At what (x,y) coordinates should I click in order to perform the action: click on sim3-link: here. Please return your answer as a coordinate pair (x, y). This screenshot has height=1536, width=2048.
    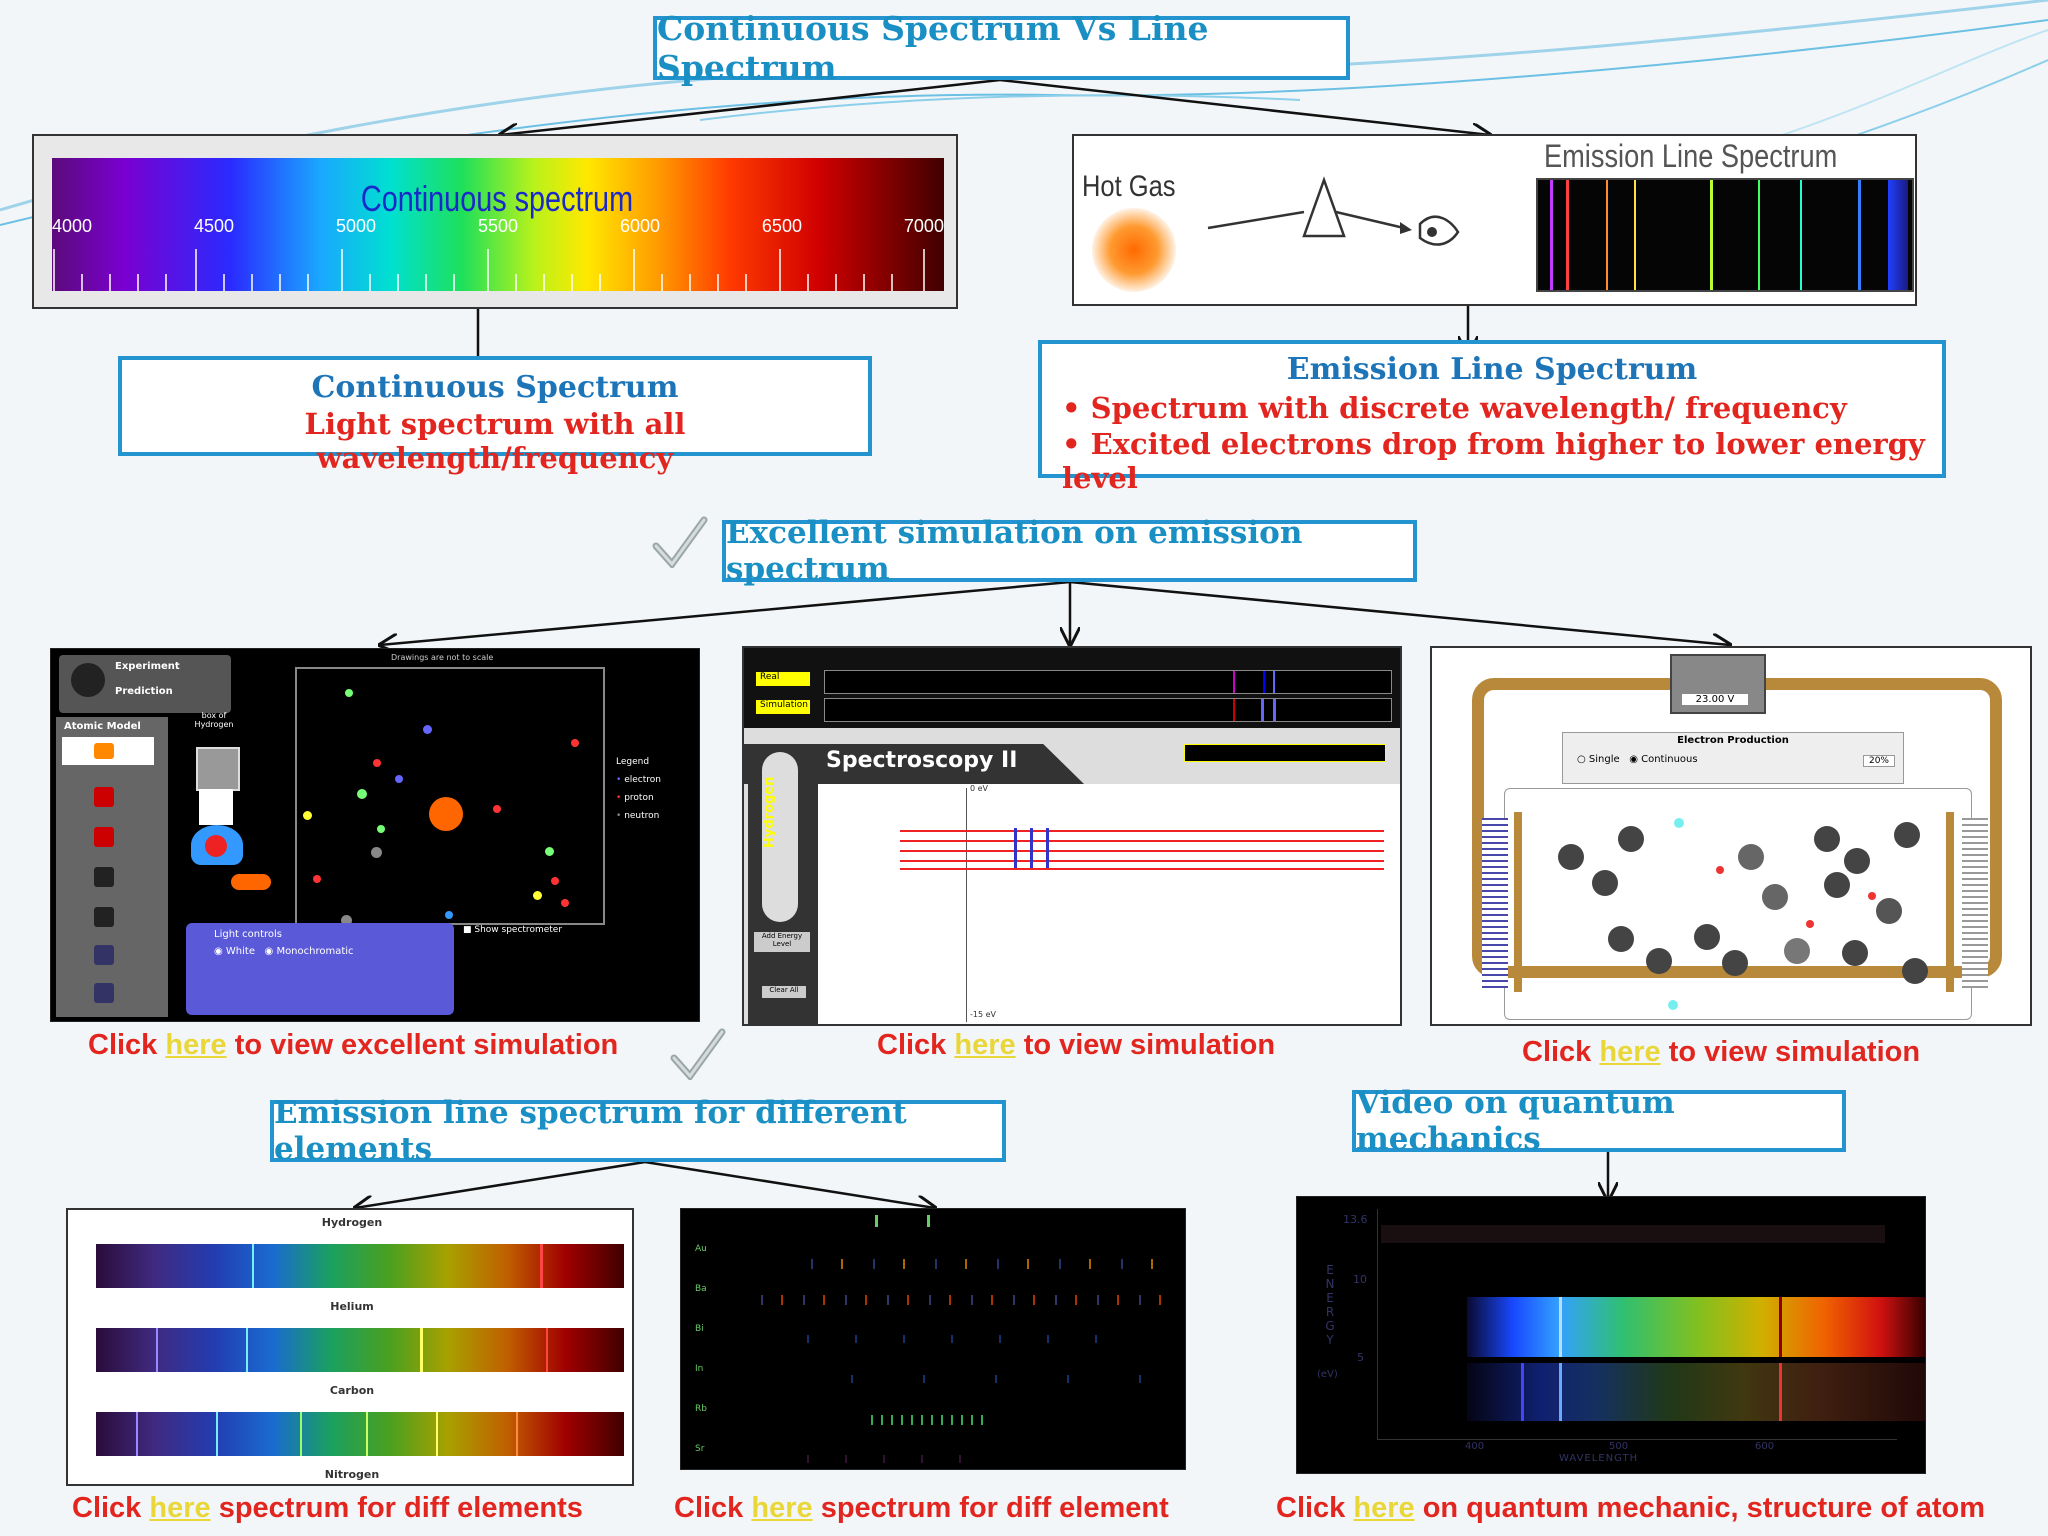
    Looking at the image, I should click on (1629, 1052).